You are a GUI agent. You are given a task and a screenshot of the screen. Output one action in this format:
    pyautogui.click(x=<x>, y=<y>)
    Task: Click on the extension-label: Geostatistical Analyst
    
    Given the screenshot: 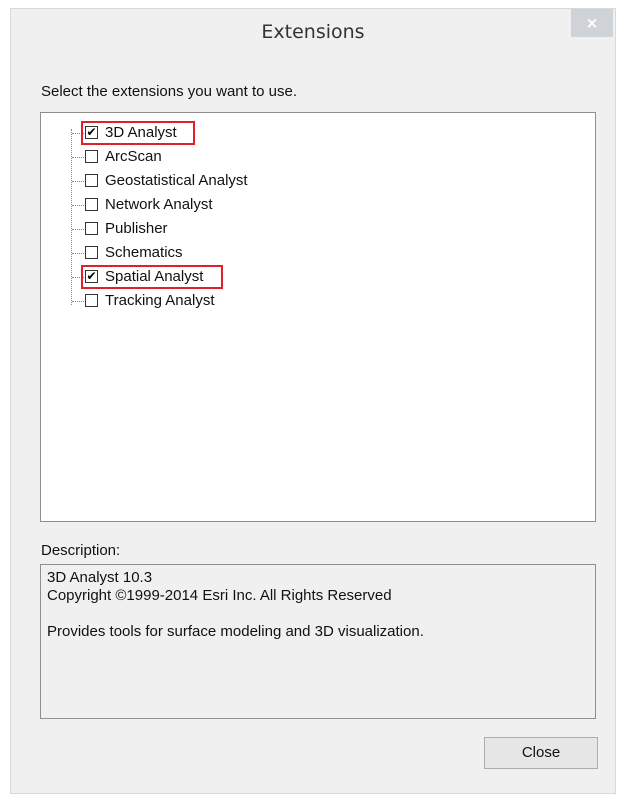 What is the action you would take?
    pyautogui.click(x=176, y=180)
    